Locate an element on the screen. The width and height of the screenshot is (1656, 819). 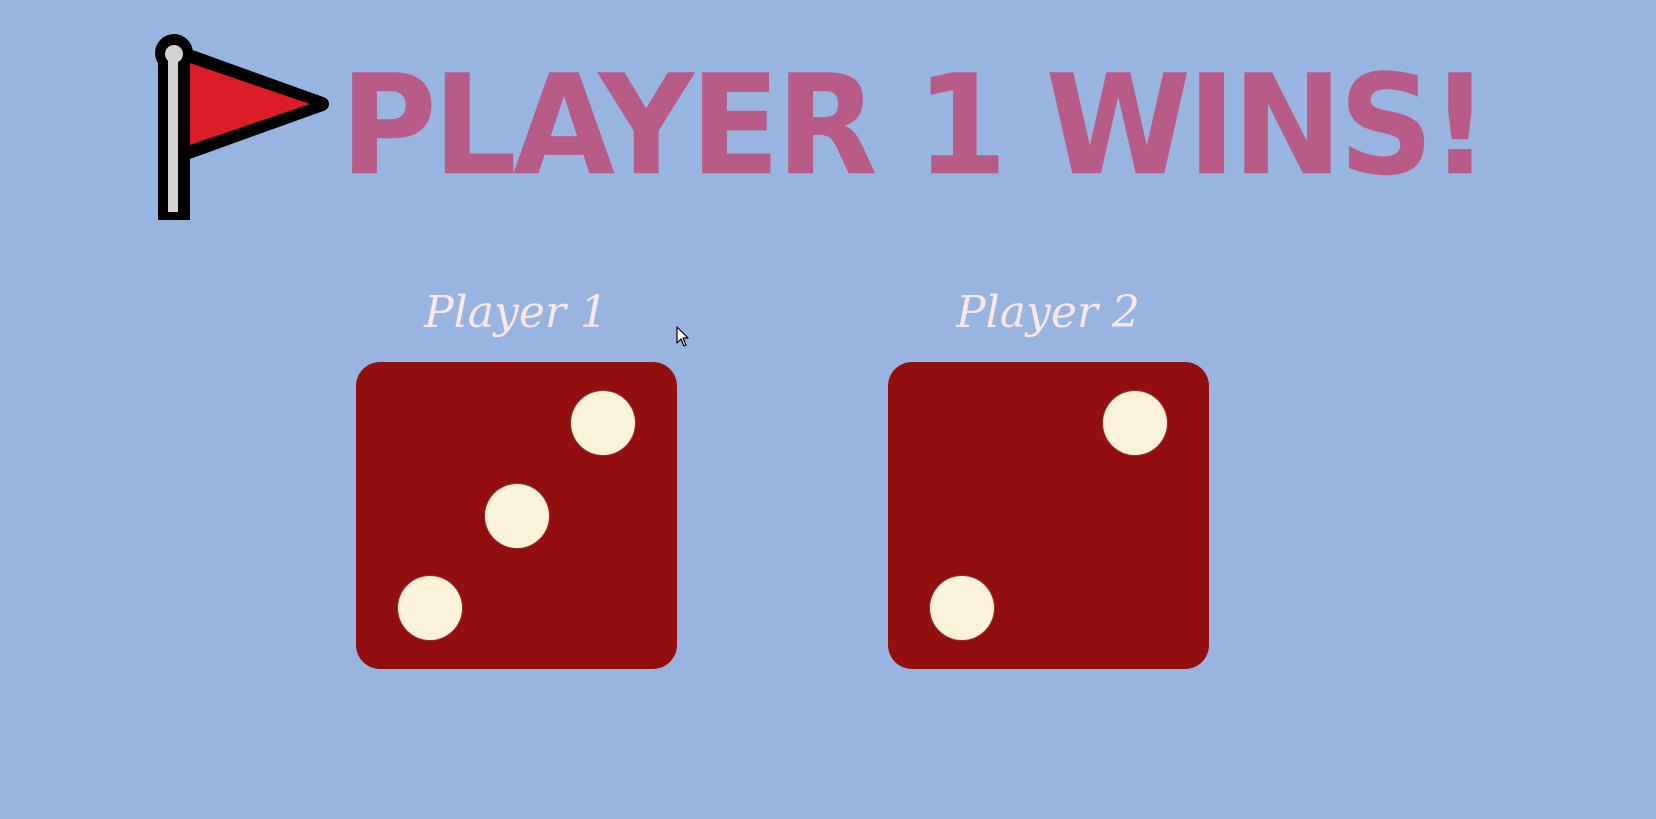
winner-banner: PLAYER 1 WINS! is located at coordinates (915, 126).